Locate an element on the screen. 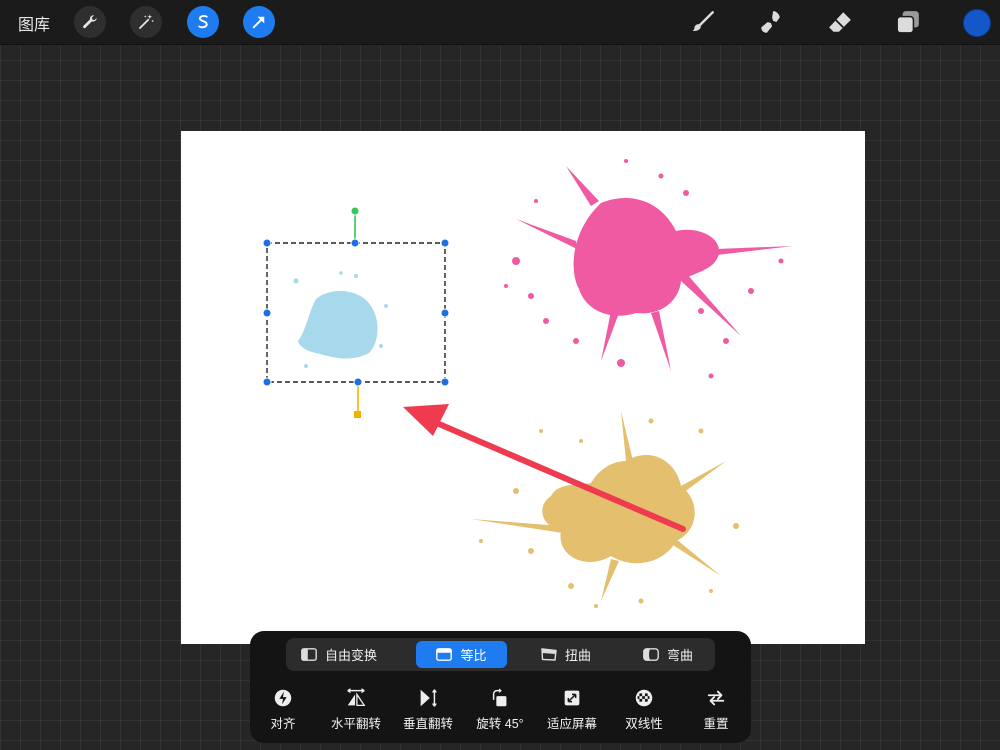  selection-button is located at coordinates (203, 22).